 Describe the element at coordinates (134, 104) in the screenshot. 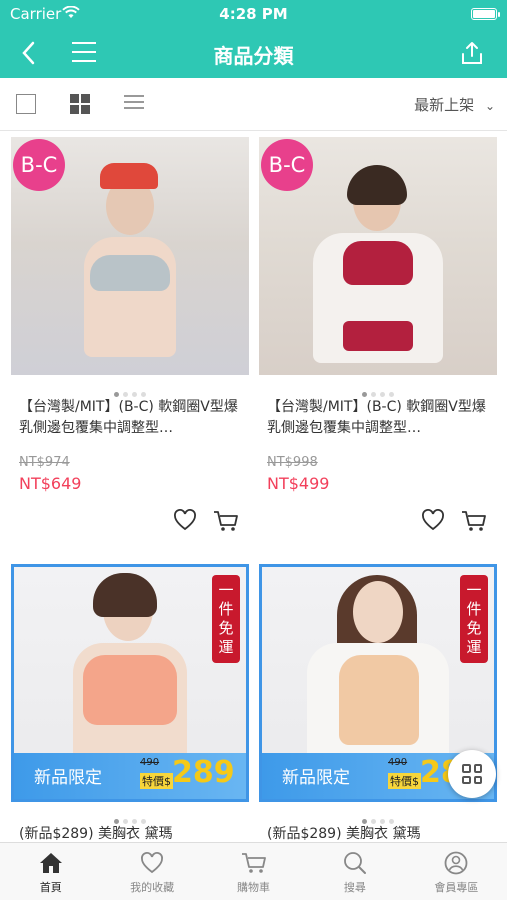

I see `list-view-icon` at that location.